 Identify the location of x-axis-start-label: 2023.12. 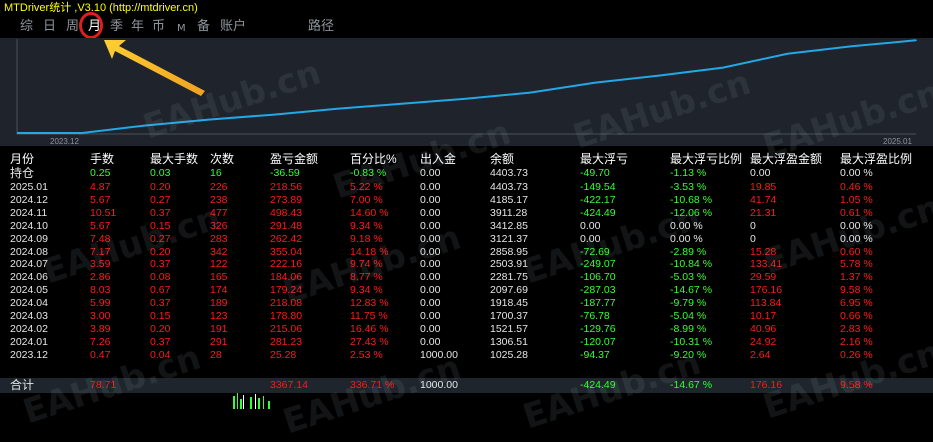
(64, 141).